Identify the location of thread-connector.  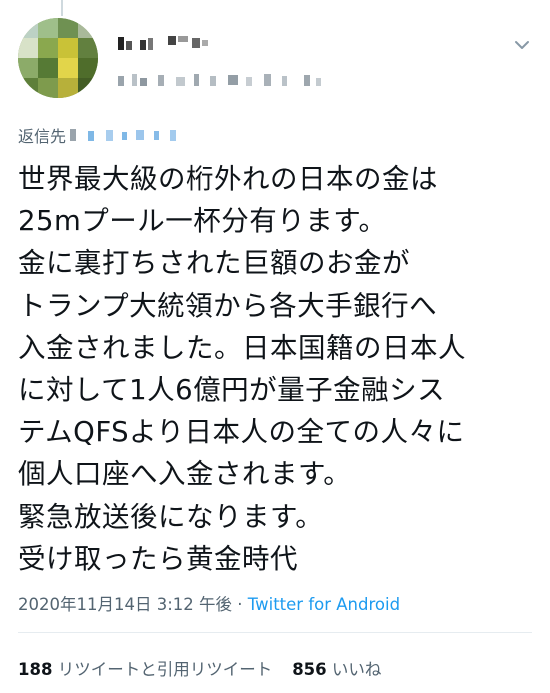
(62, 8).